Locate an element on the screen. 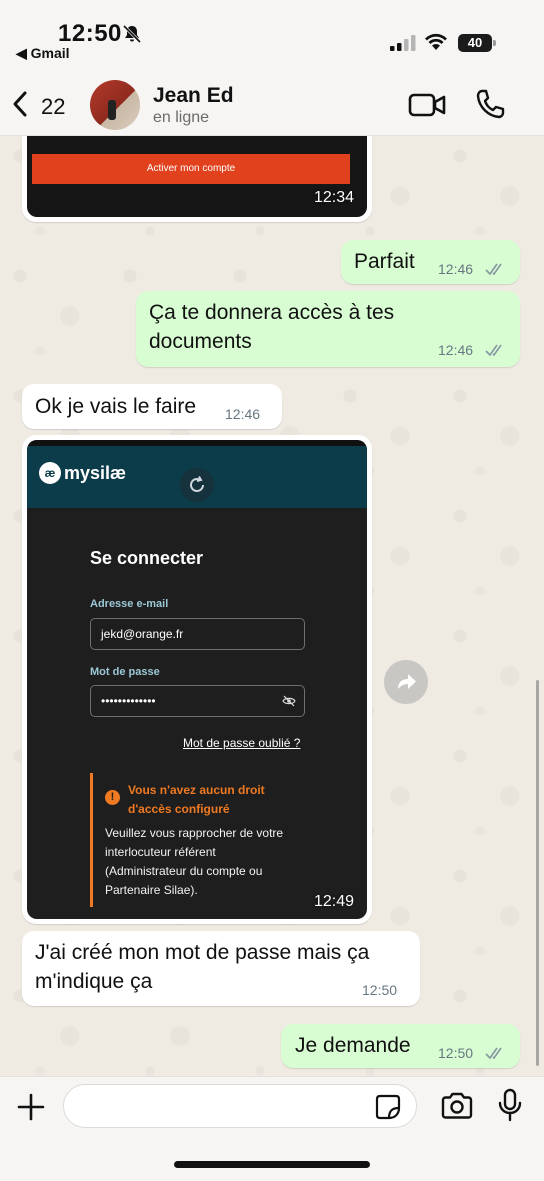 The height and width of the screenshot is (1181, 544). incoming-image-message: Activer mon compte 12:34 is located at coordinates (197, 179).